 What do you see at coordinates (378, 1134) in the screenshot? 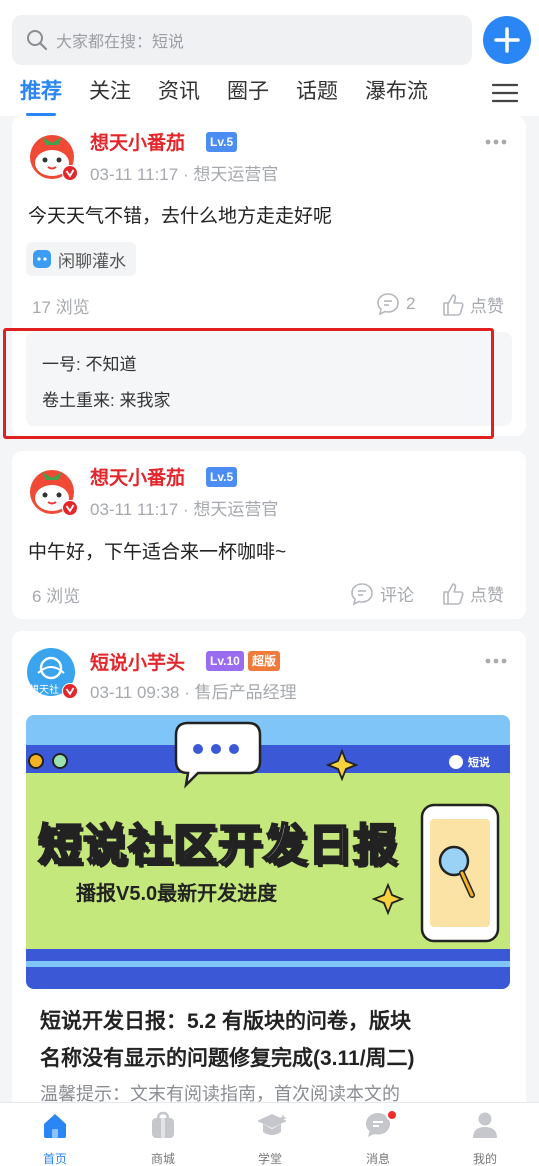
I see `nav-messages: 消息` at bounding box center [378, 1134].